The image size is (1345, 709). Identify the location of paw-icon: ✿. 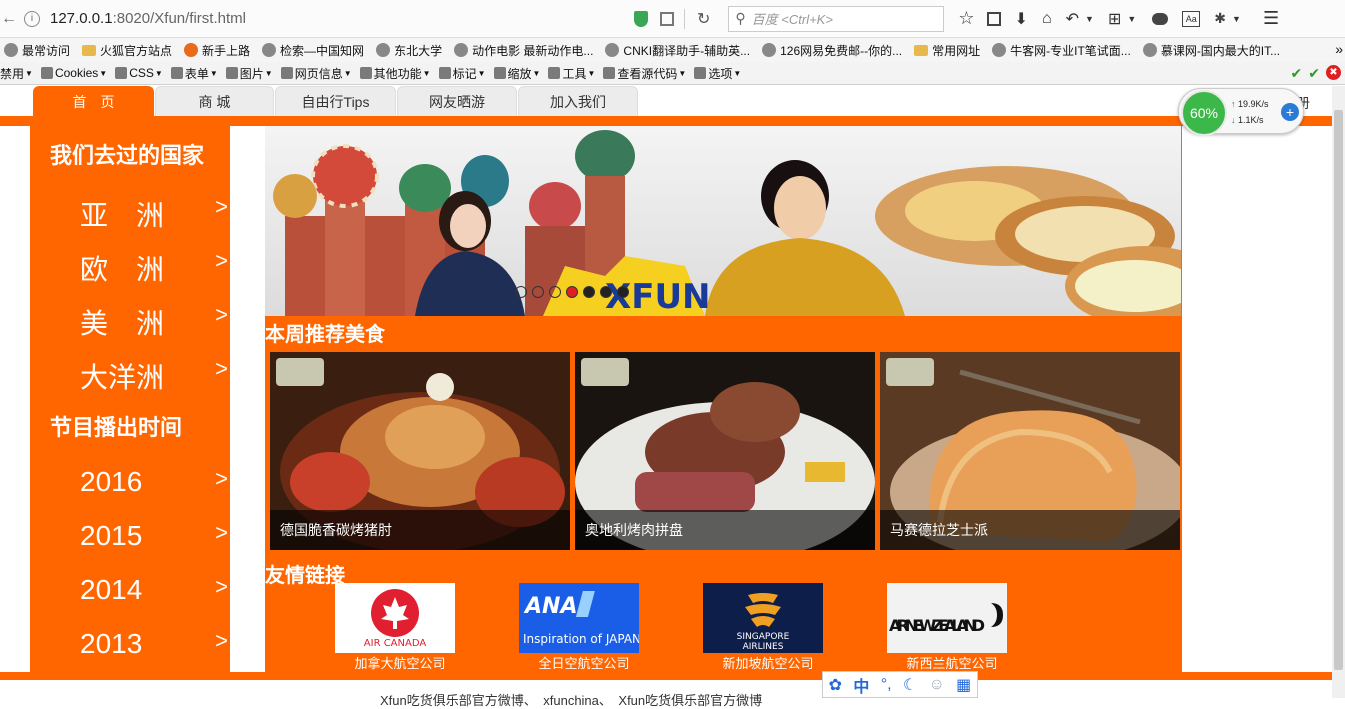
(835, 685).